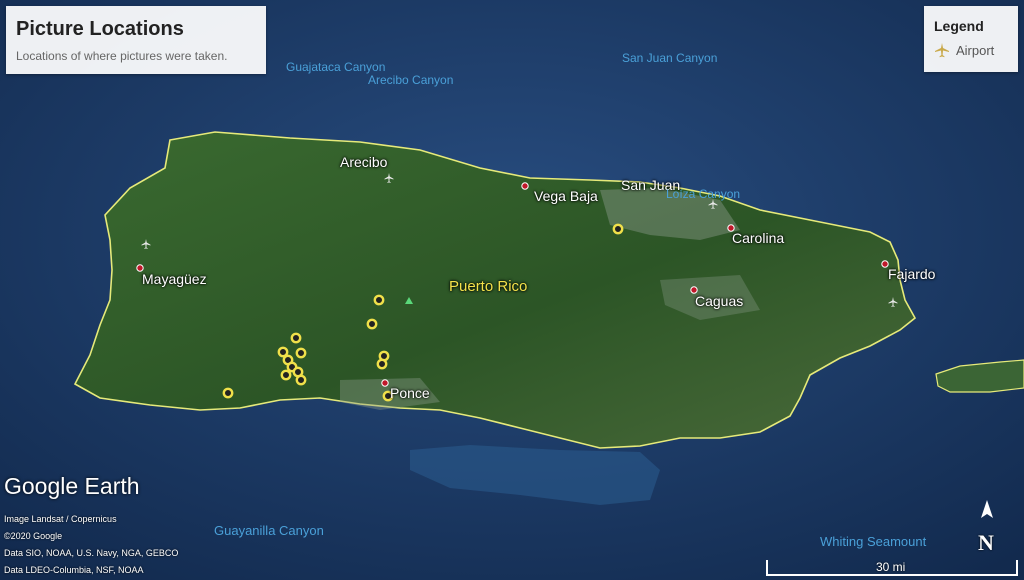  I want to click on city-label-mayaguez: Mayagüez, so click(174, 279).